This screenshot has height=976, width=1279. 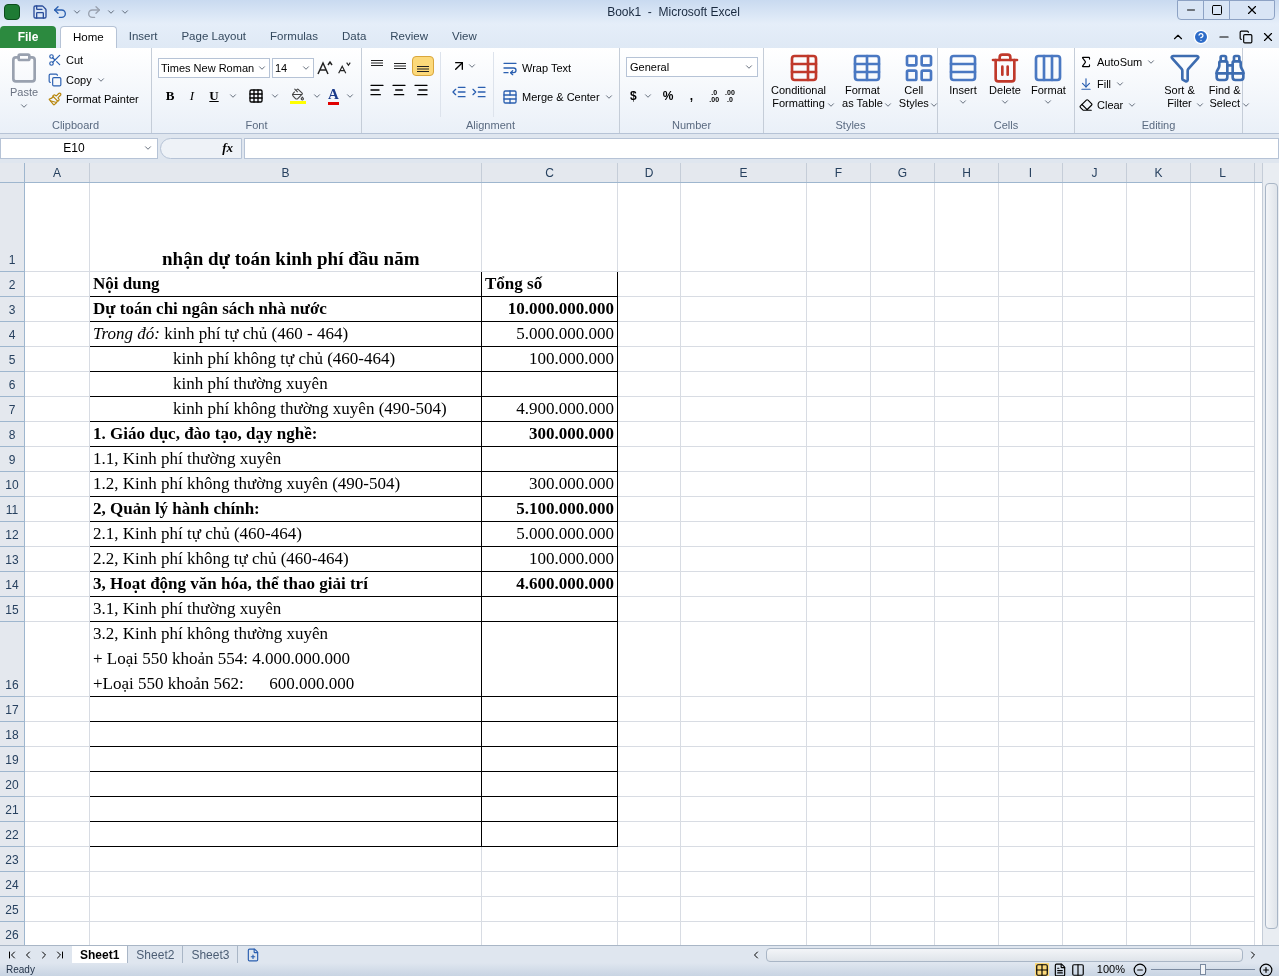 What do you see at coordinates (1118, 62) in the screenshot?
I see `autosum-button: AutoSum` at bounding box center [1118, 62].